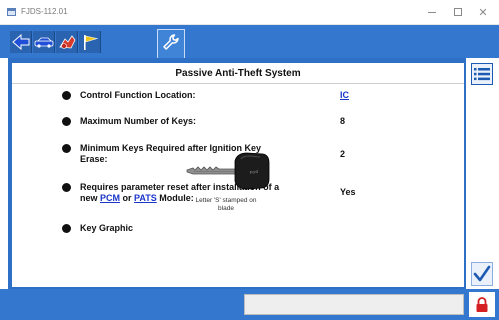 The image size is (499, 320). I want to click on minimize-icon, so click(432, 12).